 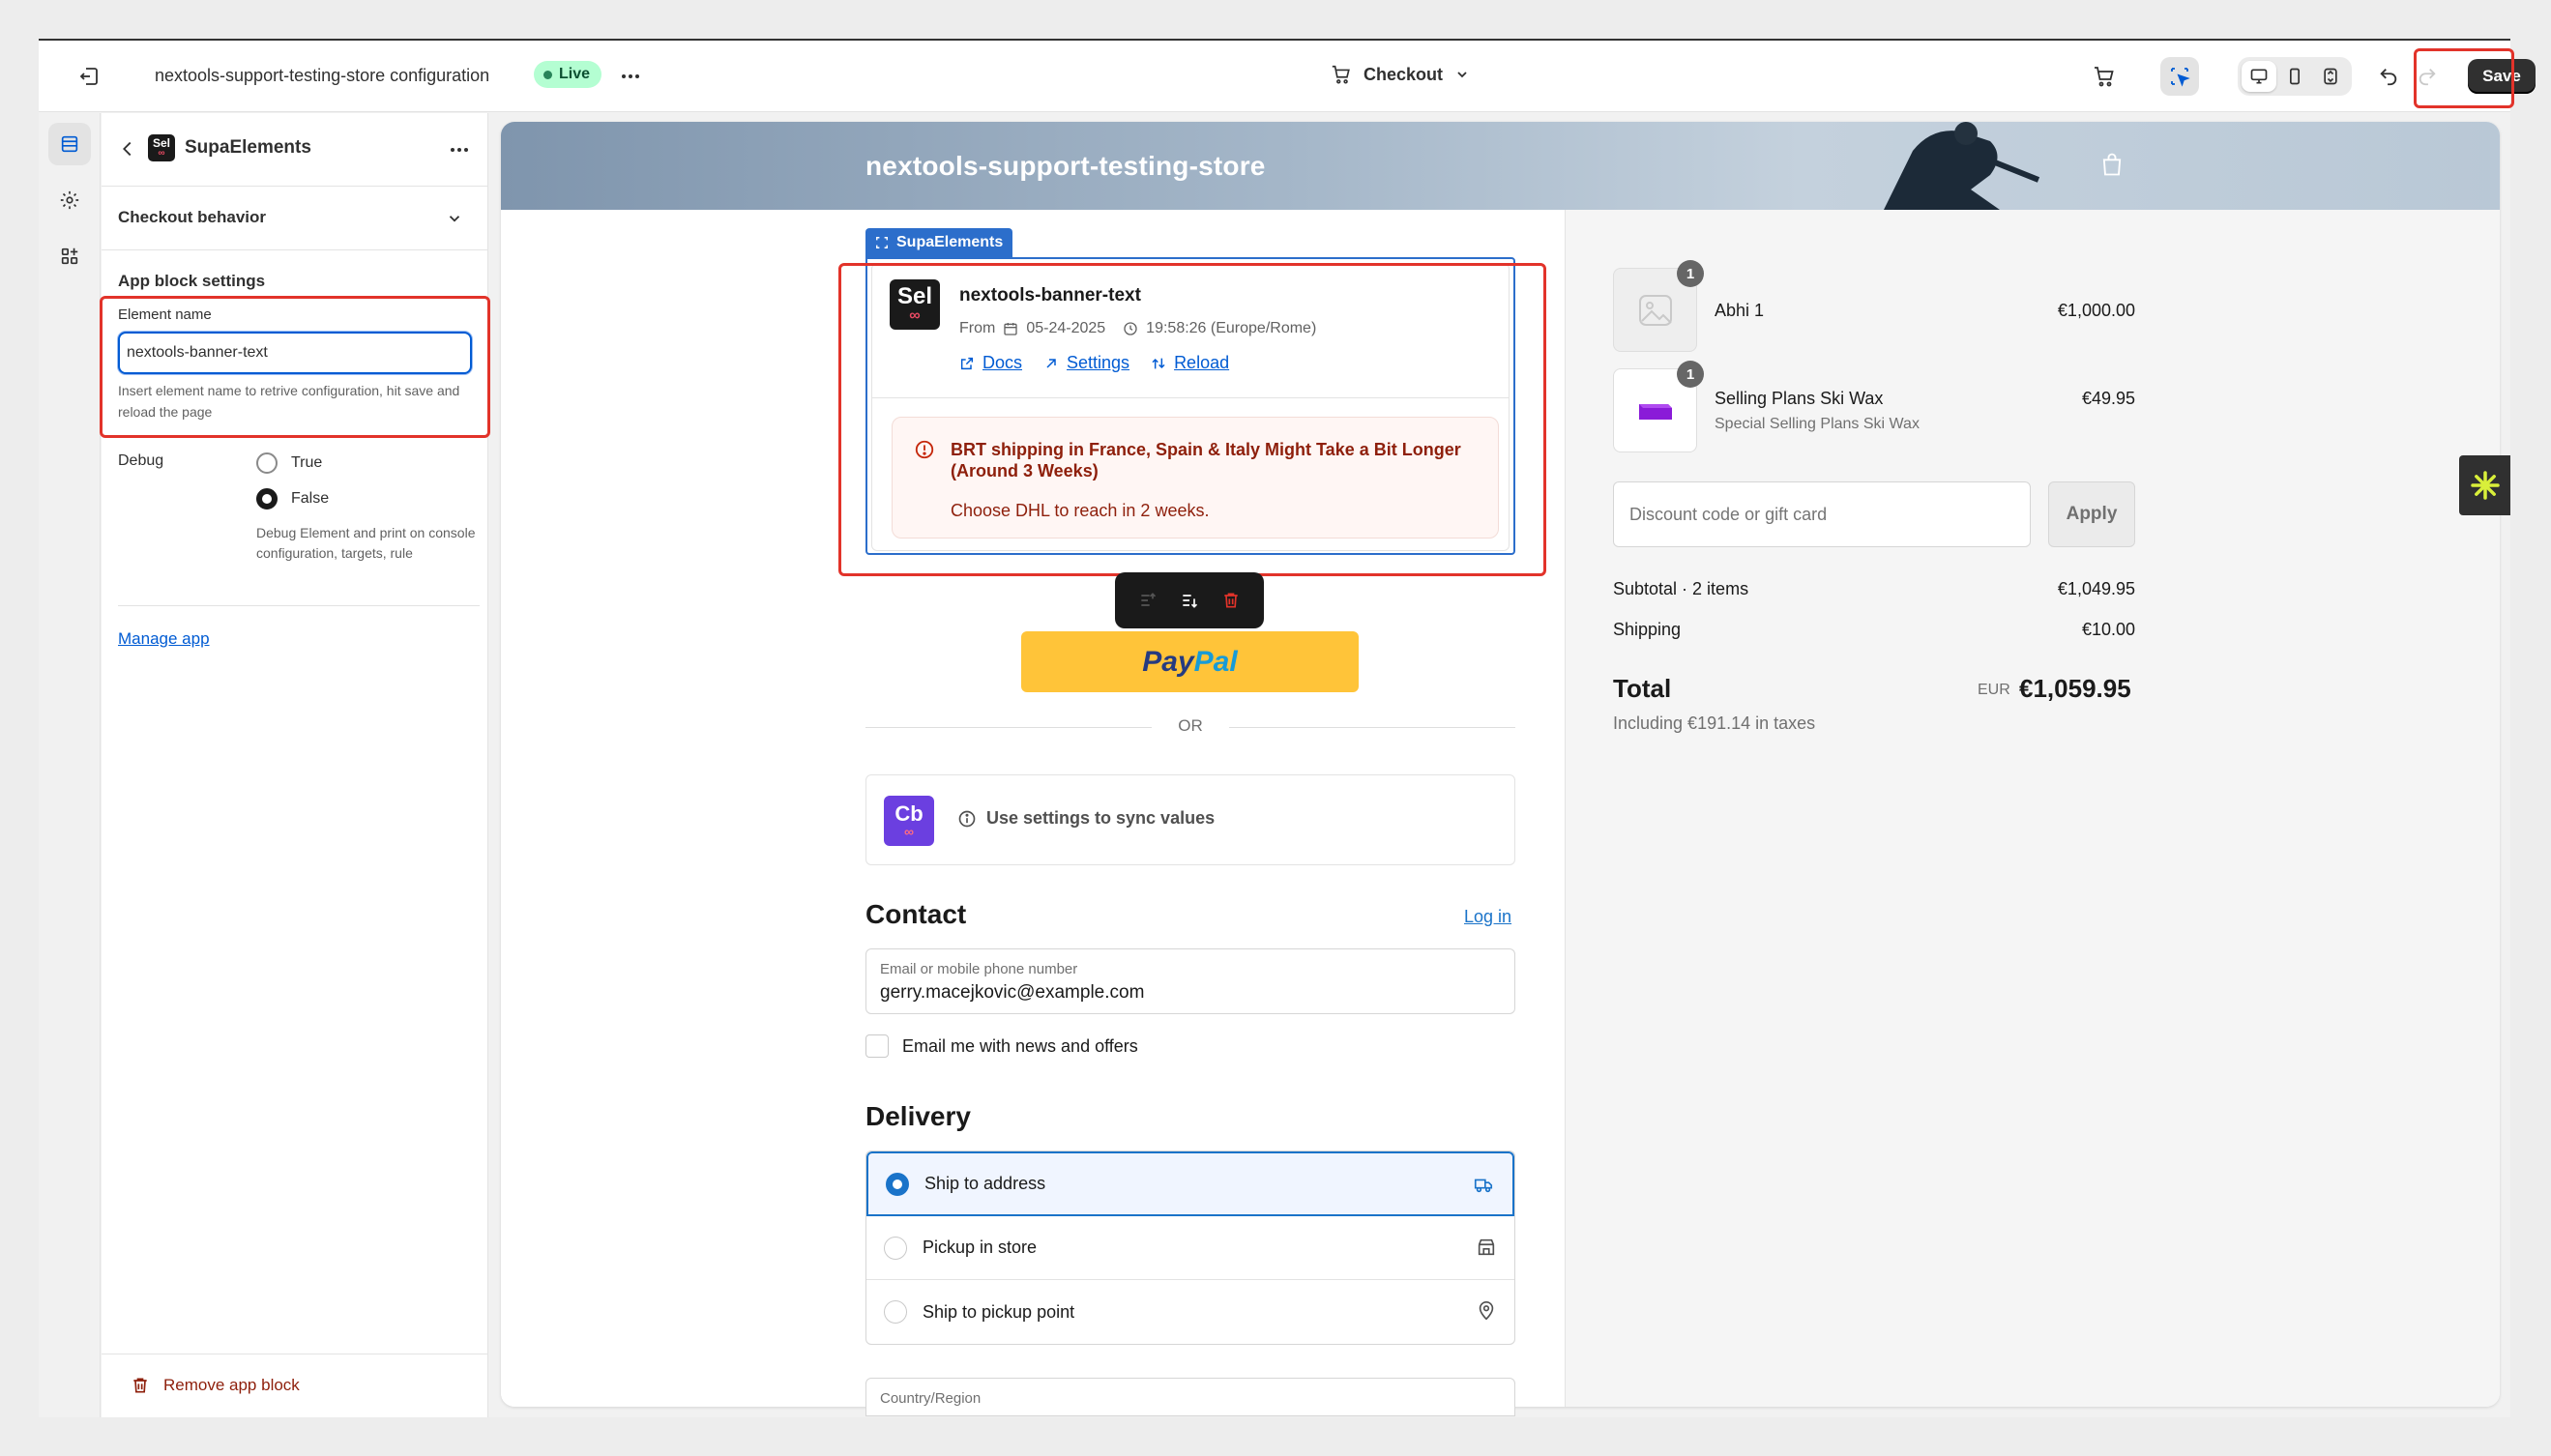 What do you see at coordinates (69, 144) in the screenshot?
I see `sections-icon` at bounding box center [69, 144].